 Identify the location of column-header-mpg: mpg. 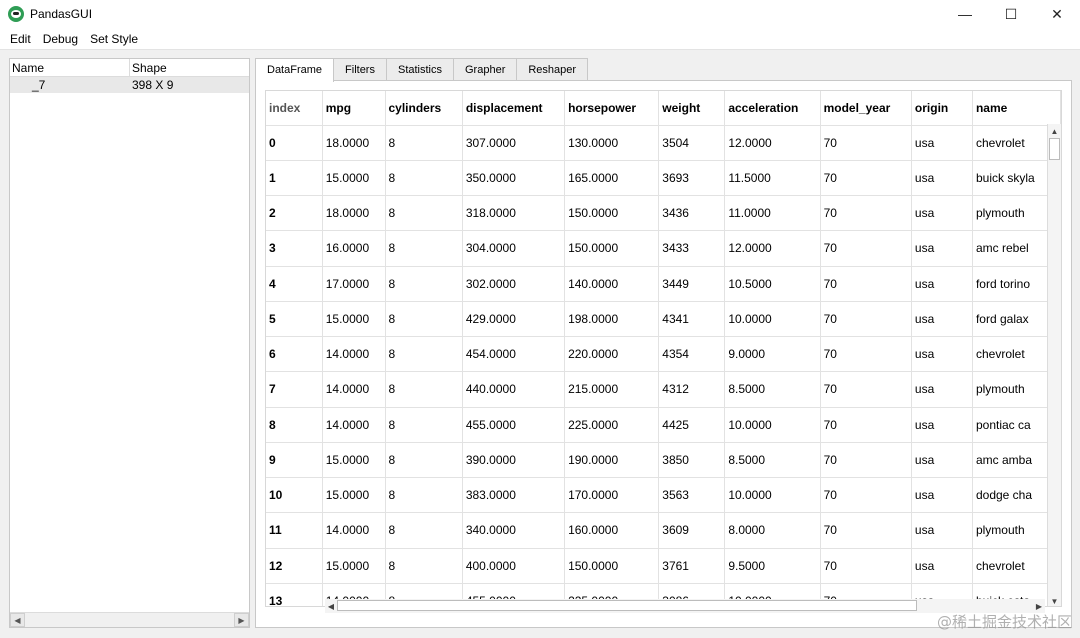
(354, 108).